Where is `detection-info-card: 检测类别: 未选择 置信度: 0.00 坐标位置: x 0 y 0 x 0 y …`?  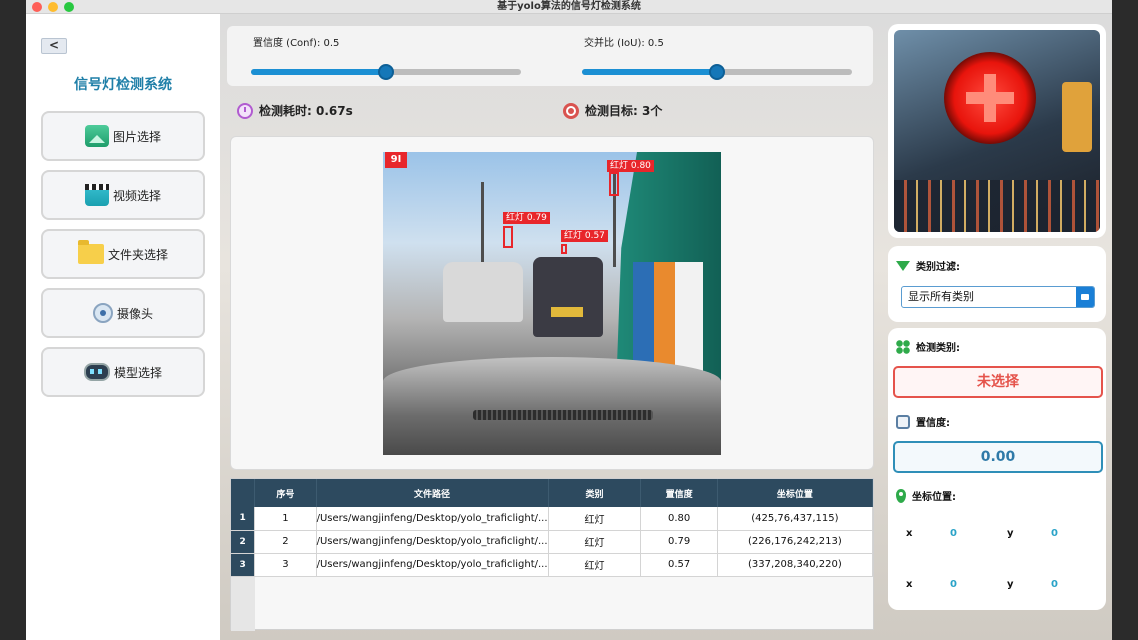 detection-info-card: 检测类别: 未选择 置信度: 0.00 坐标位置: x 0 y 0 x 0 y … is located at coordinates (997, 469).